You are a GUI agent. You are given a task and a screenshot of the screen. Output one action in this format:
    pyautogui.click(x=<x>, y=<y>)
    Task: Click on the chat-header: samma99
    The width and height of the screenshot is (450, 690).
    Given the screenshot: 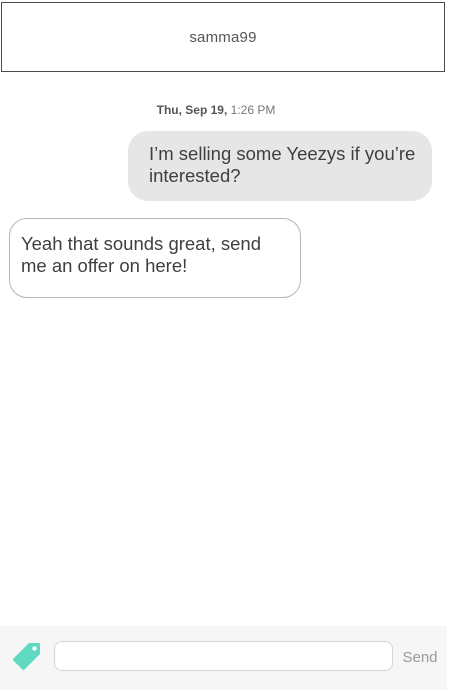 What is the action you would take?
    pyautogui.click(x=223, y=37)
    